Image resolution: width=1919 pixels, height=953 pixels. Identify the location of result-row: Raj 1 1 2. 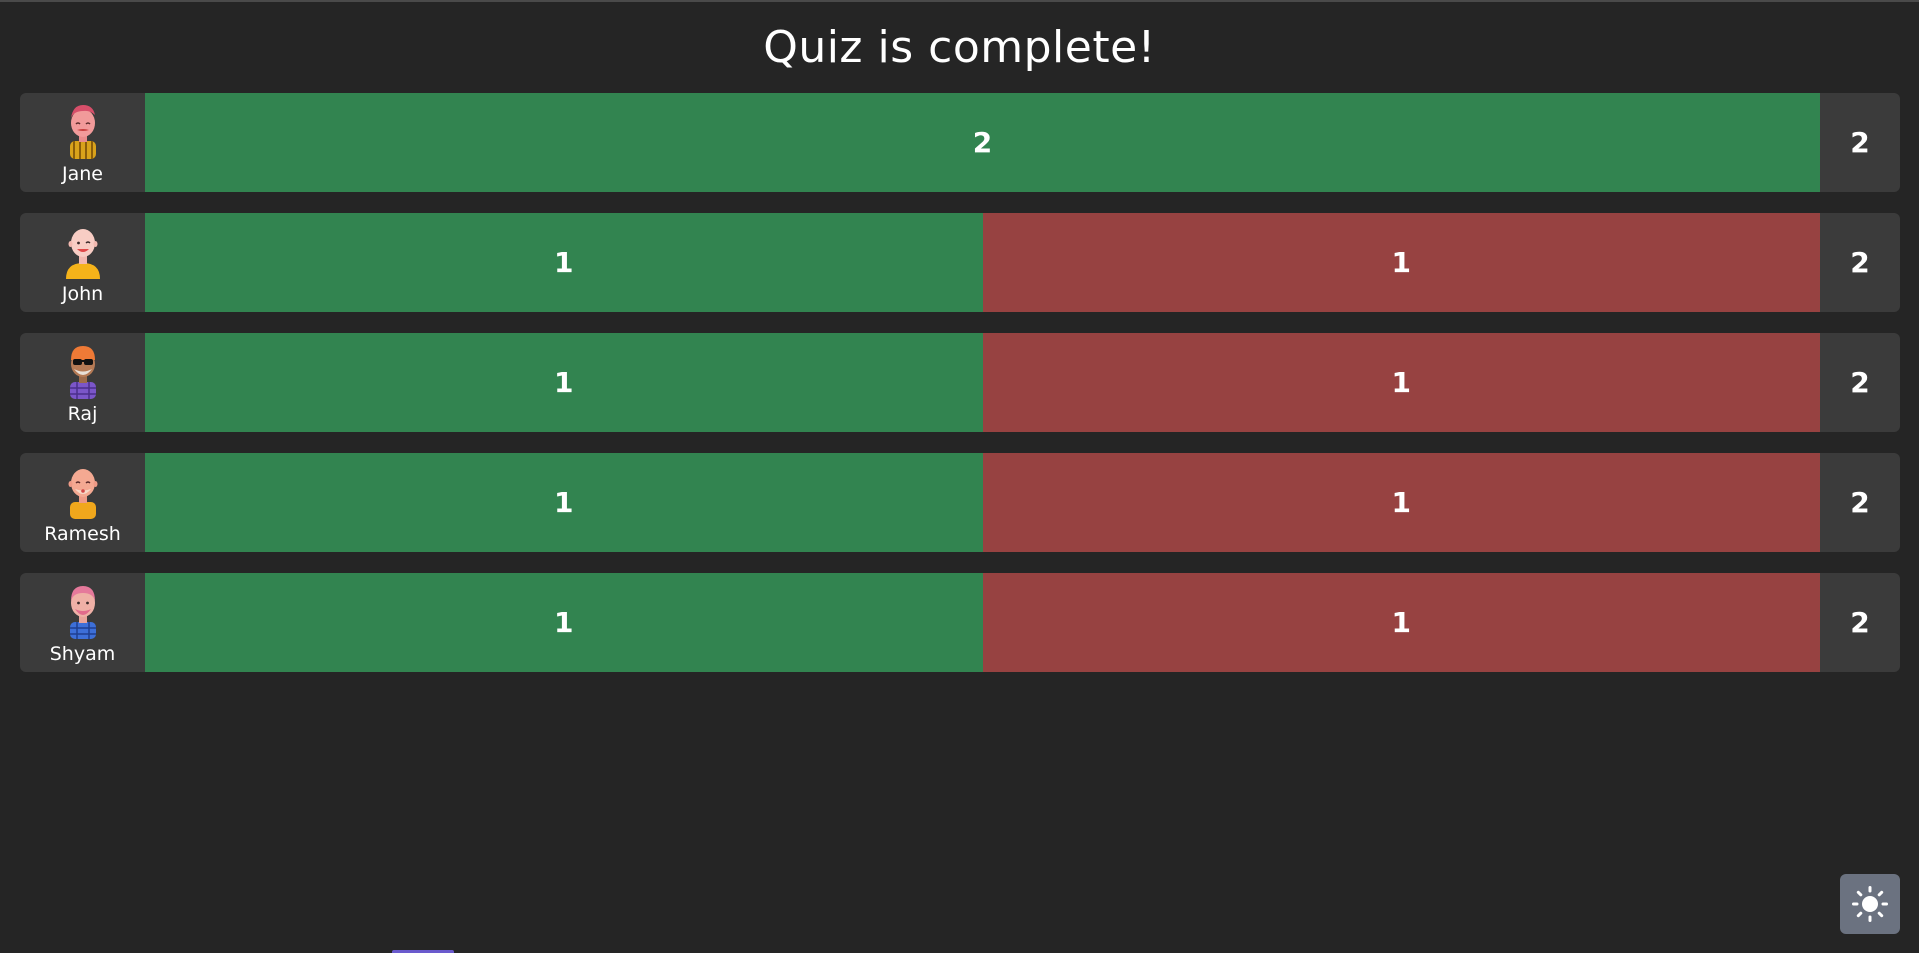
(960, 382).